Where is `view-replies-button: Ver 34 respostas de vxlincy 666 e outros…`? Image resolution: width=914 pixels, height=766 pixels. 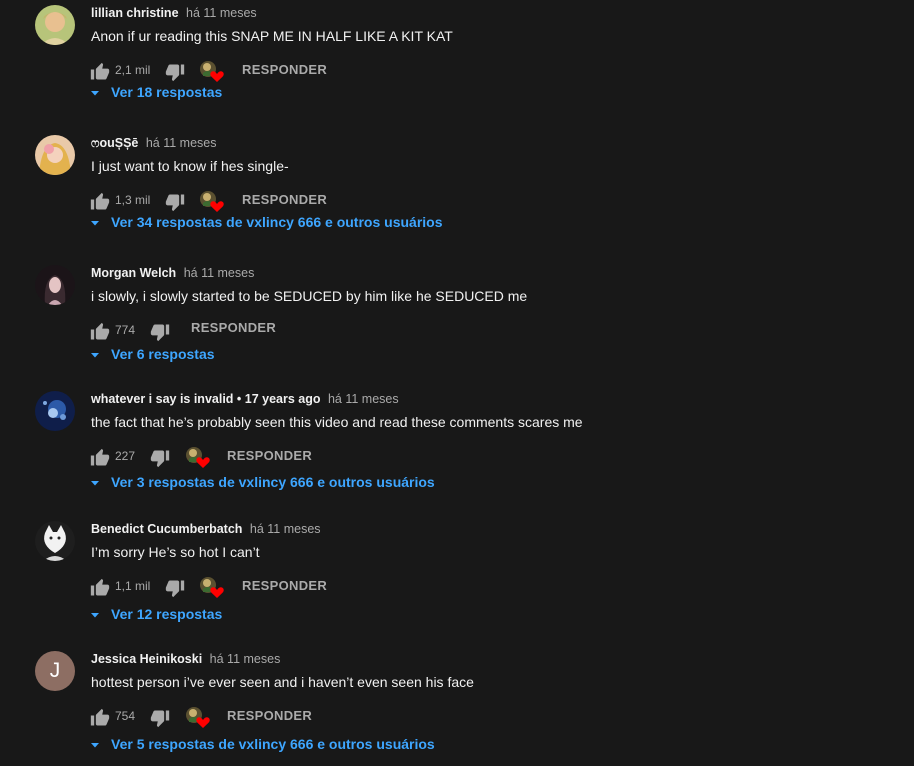 view-replies-button: Ver 34 respostas de vxlincy 666 e outros… is located at coordinates (266, 224).